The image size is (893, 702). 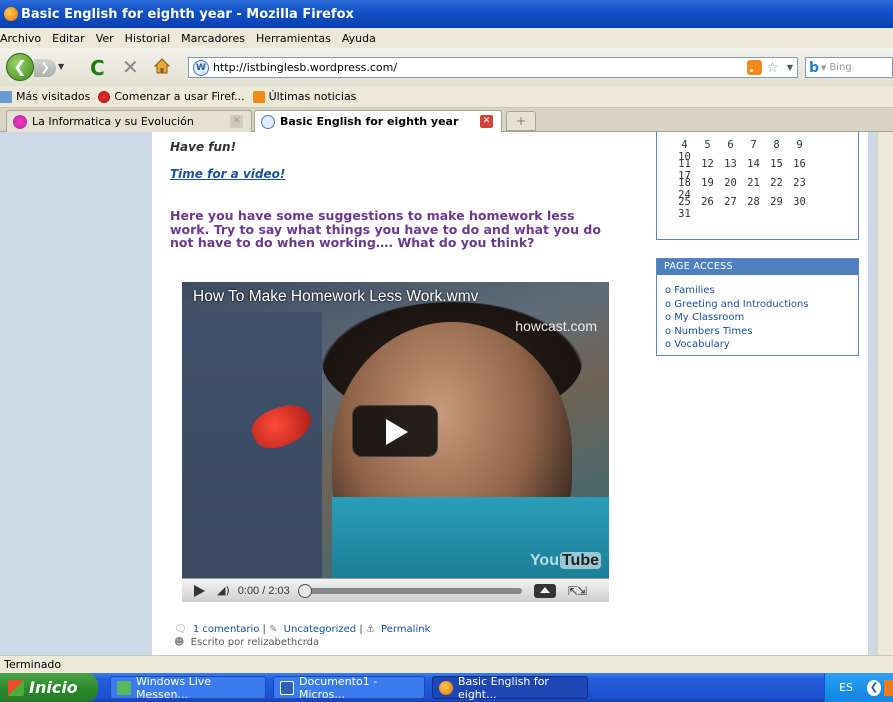 What do you see at coordinates (776, 145) in the screenshot?
I see `calendar-day: 8` at bounding box center [776, 145].